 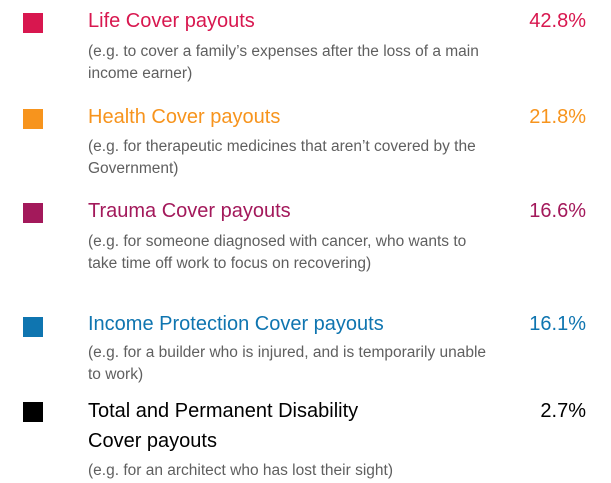 What do you see at coordinates (236, 324) in the screenshot?
I see `income-protection-cover-label: Income Protection Cover payouts` at bounding box center [236, 324].